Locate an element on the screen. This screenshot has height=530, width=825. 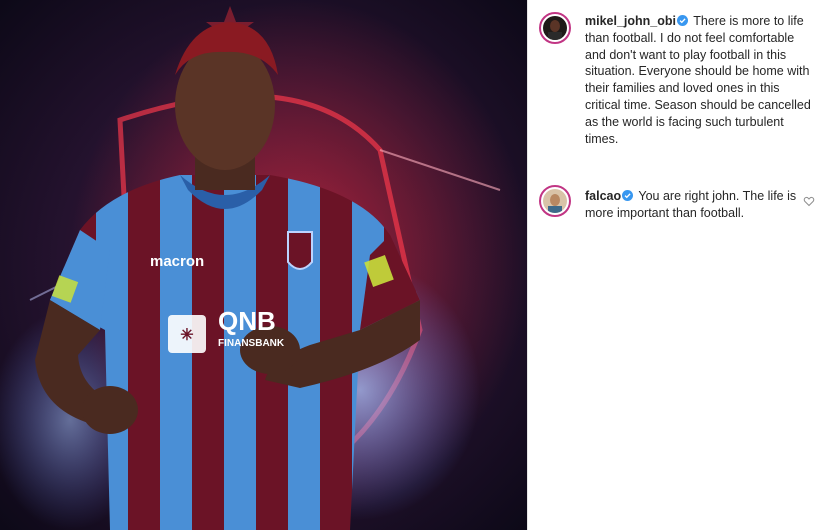
caption-username: mikel_john_obi is located at coordinates (630, 21).